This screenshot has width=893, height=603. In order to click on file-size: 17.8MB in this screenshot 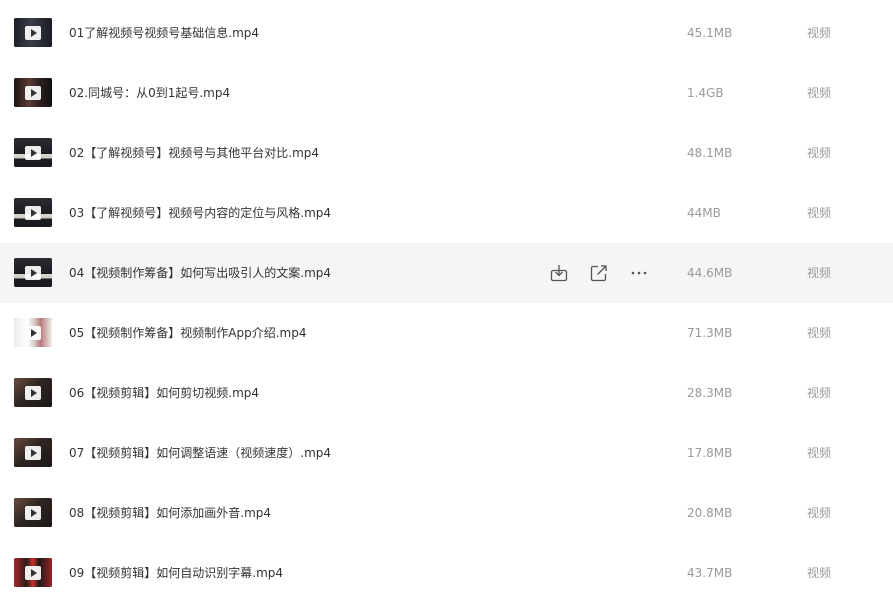, I will do `click(710, 453)`.